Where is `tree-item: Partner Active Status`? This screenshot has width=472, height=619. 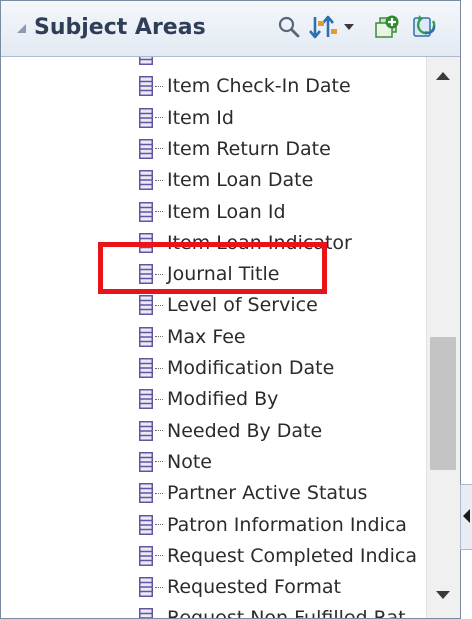
tree-item: Partner Active Status is located at coordinates (253, 493).